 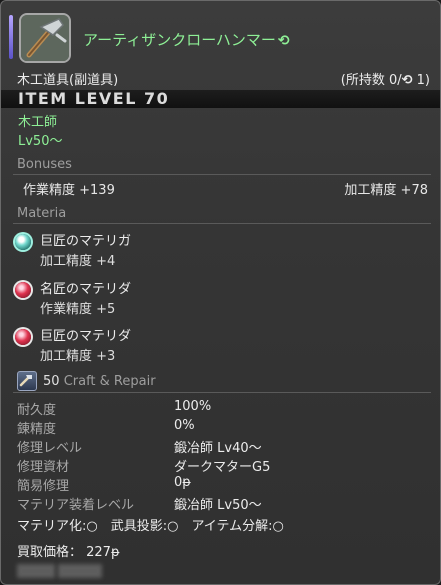 I want to click on bonuses-title: Bonuses, so click(x=44, y=164).